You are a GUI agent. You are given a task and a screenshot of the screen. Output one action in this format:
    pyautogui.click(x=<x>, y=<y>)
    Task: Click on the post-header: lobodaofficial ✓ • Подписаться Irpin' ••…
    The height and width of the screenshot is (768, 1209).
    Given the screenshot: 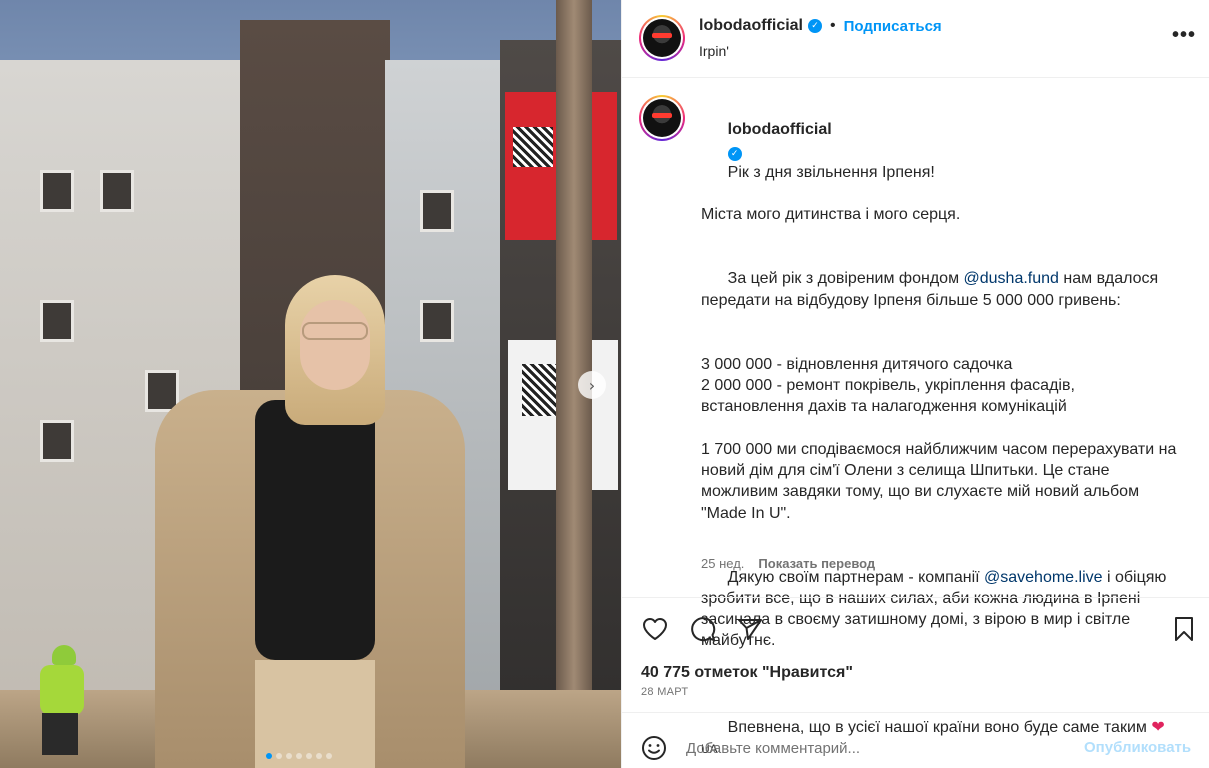 What is the action you would take?
    pyautogui.click(x=915, y=39)
    